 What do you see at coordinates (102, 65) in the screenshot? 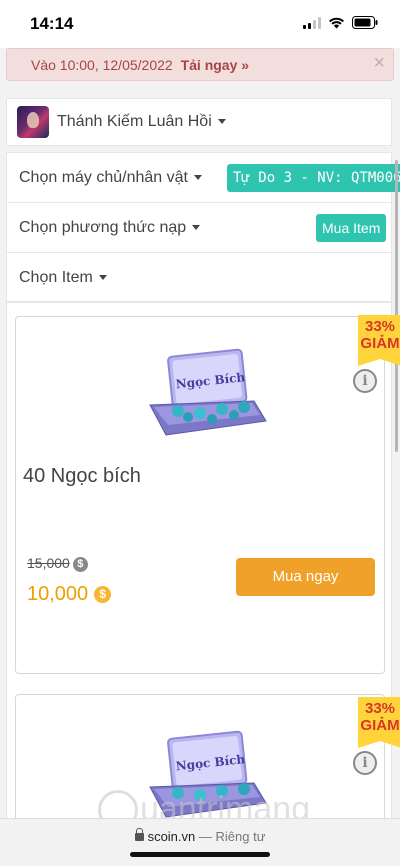
I see `banner-text: Vào 10:00, 12/05/2022` at bounding box center [102, 65].